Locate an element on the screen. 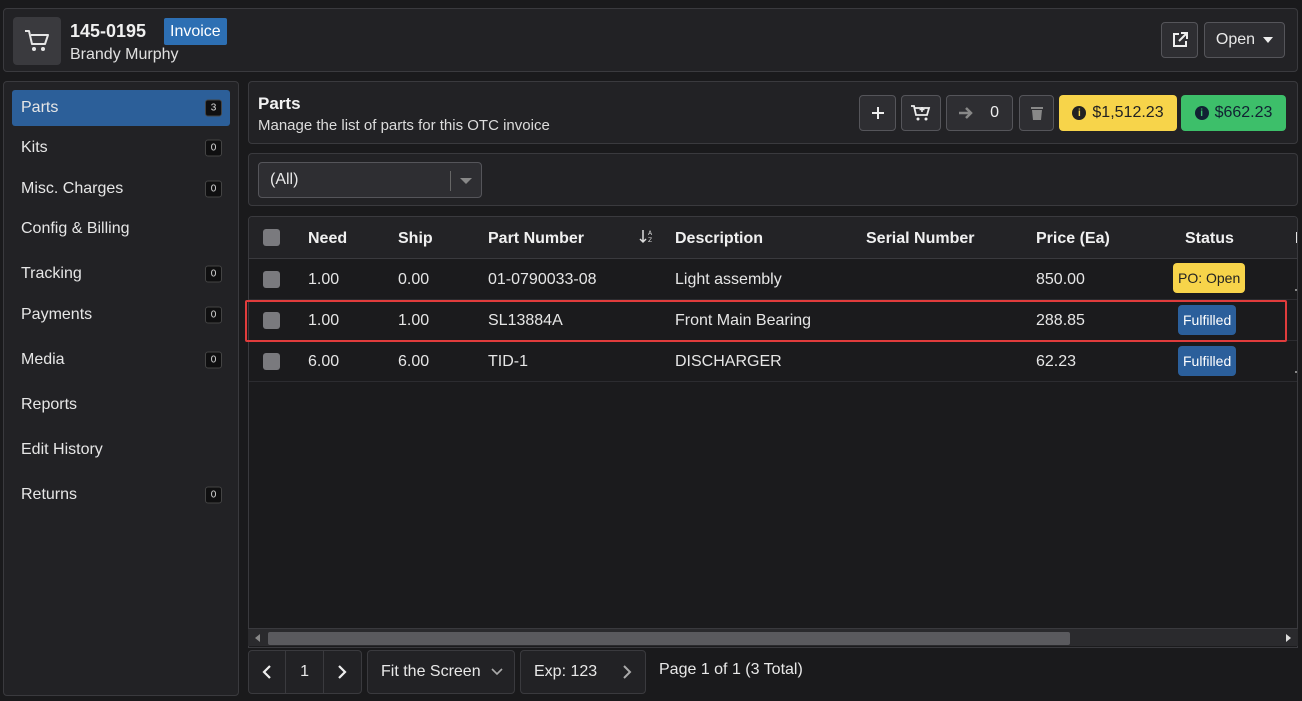  cell-description: Light assembly is located at coordinates (728, 279).